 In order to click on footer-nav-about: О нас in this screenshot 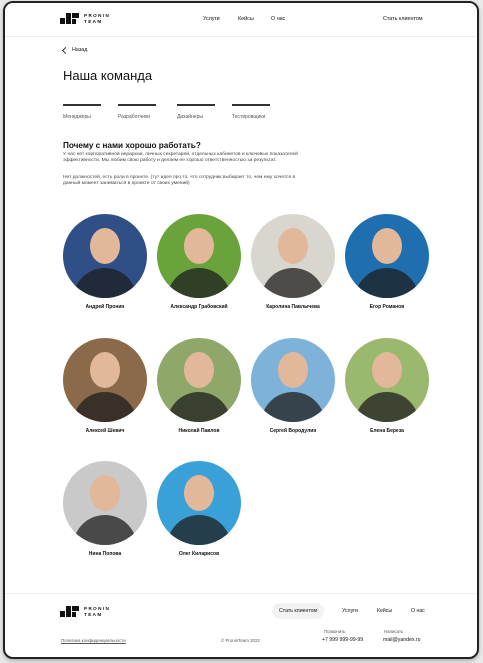, I will do `click(418, 611)`.